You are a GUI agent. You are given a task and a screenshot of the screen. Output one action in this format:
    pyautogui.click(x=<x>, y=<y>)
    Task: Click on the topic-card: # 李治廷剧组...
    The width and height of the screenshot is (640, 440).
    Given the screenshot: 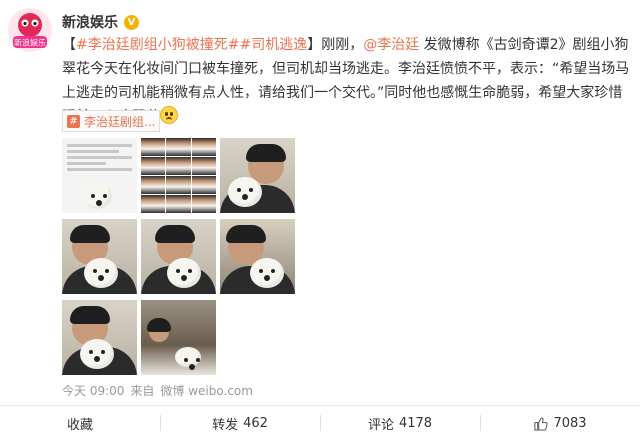 What is the action you would take?
    pyautogui.click(x=111, y=121)
    